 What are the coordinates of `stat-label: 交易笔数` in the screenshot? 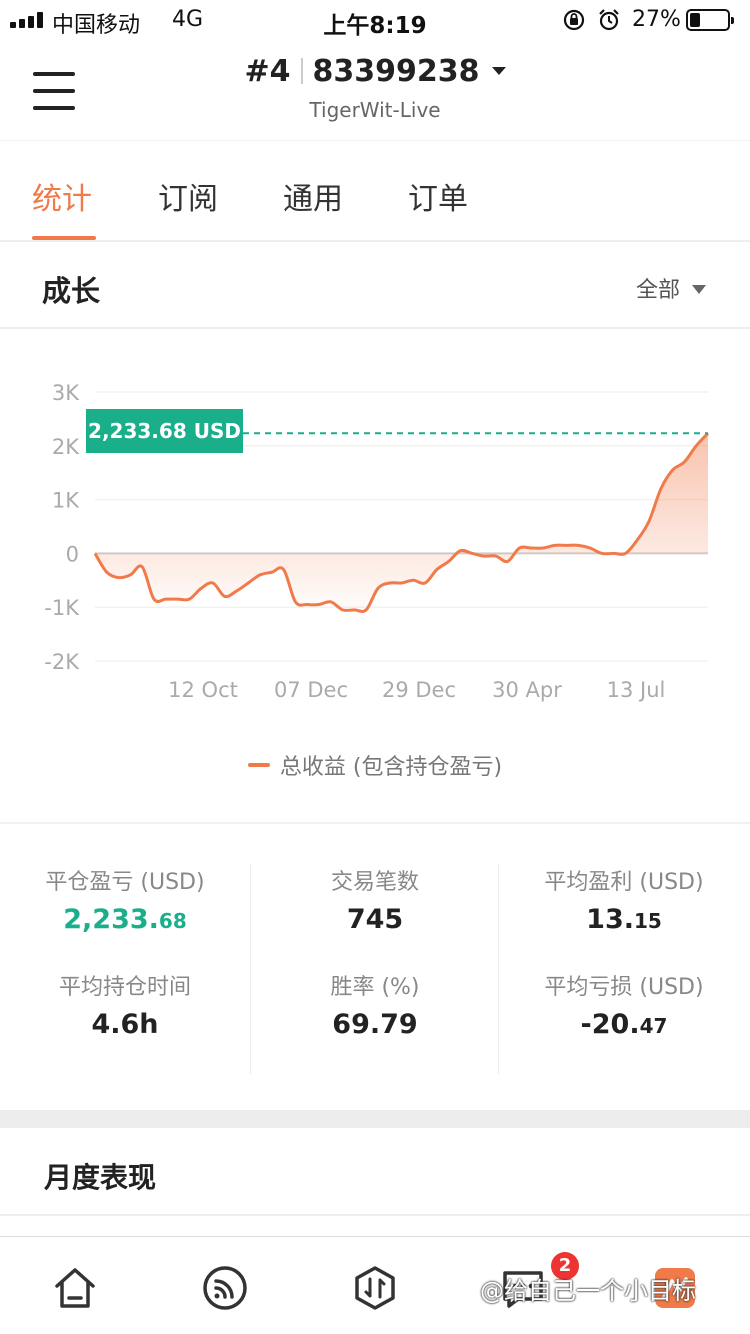 It's located at (374, 882).